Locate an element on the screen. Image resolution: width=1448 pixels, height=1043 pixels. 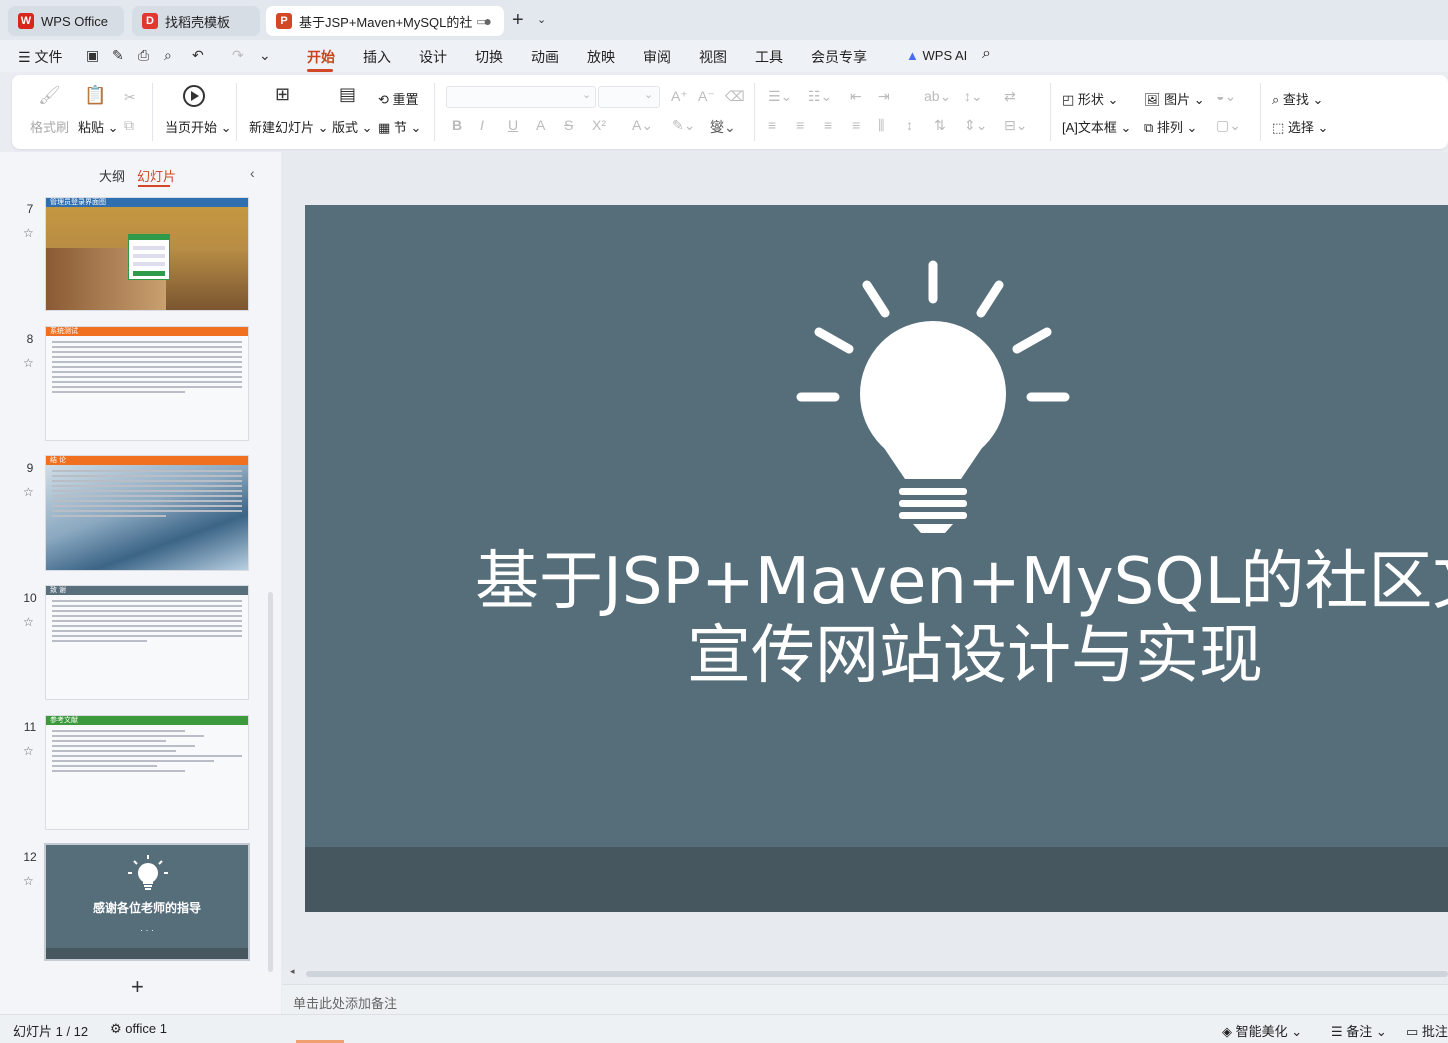
sort-icon: ↕⌄ is located at coordinates (973, 96).